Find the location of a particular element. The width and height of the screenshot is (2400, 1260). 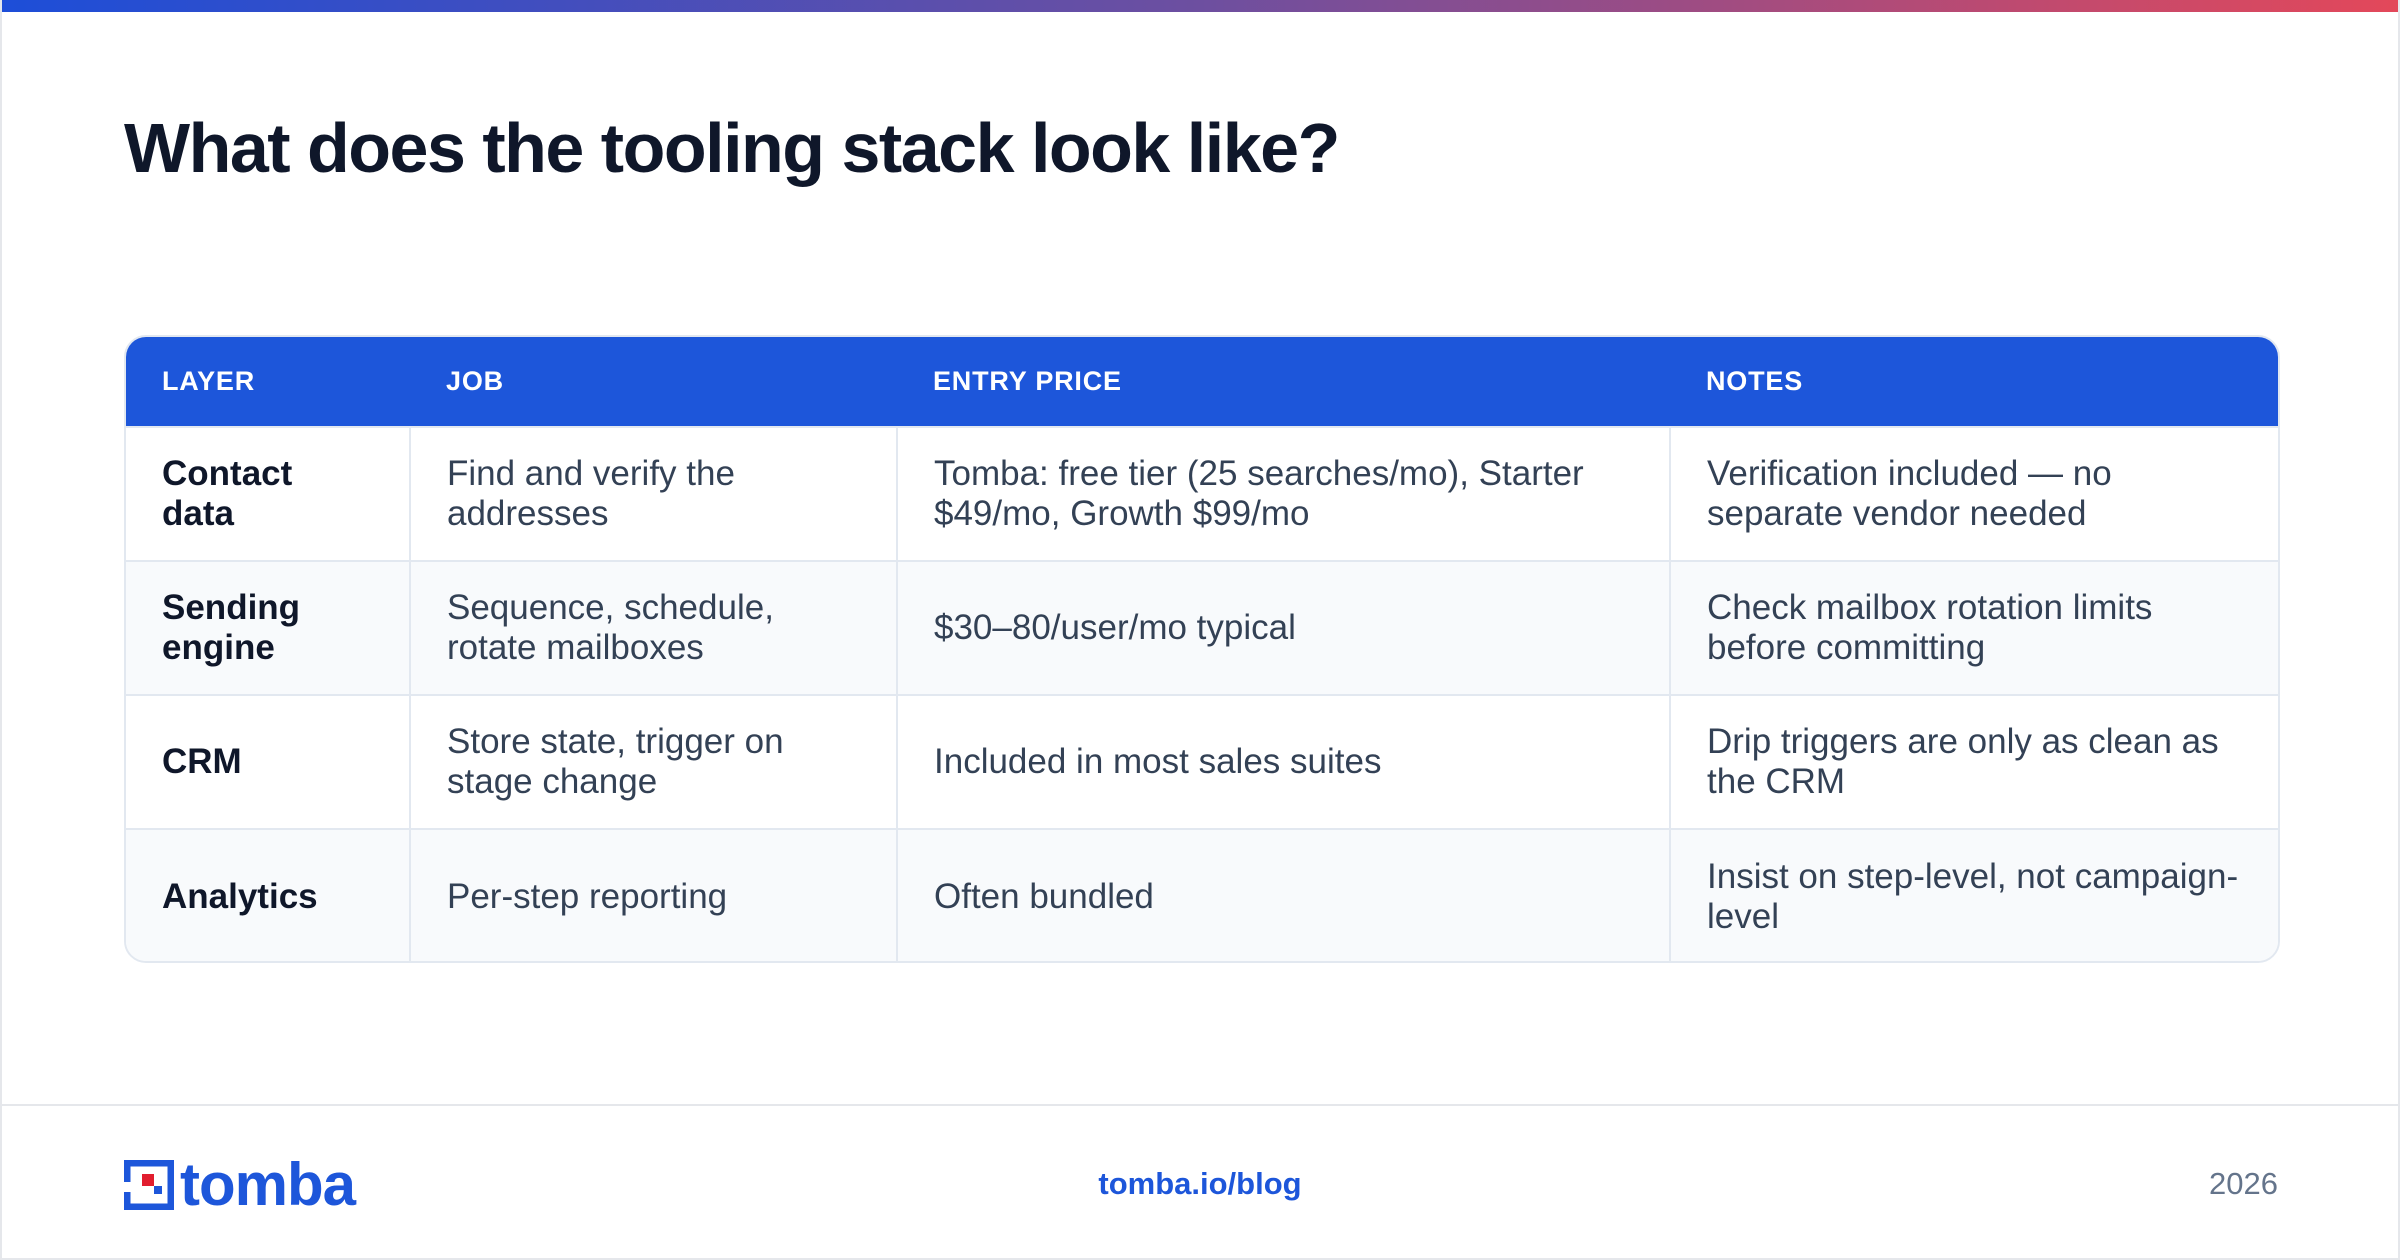

cell-layer: Analytics is located at coordinates (268, 894).